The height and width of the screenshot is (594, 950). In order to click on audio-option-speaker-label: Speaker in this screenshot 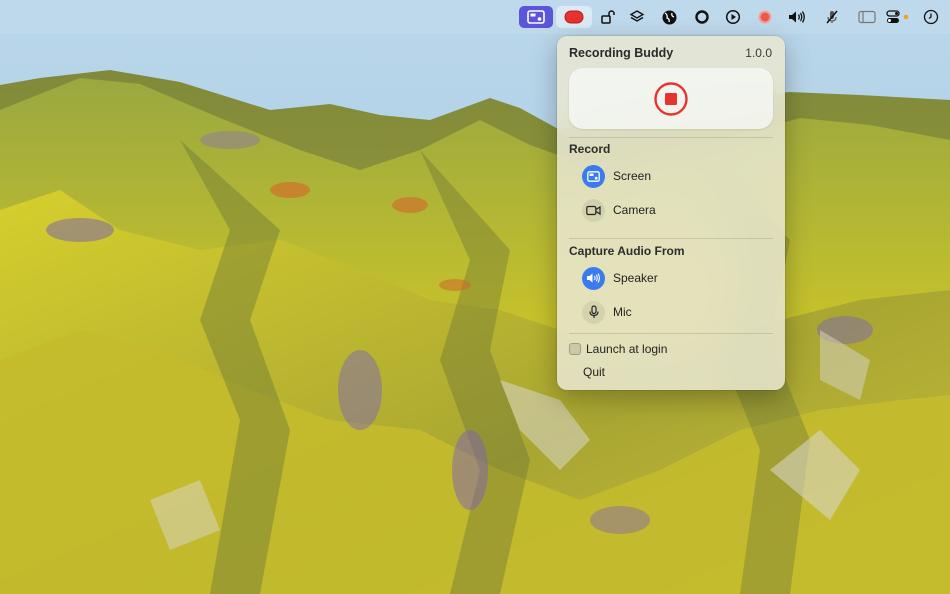, I will do `click(635, 278)`.